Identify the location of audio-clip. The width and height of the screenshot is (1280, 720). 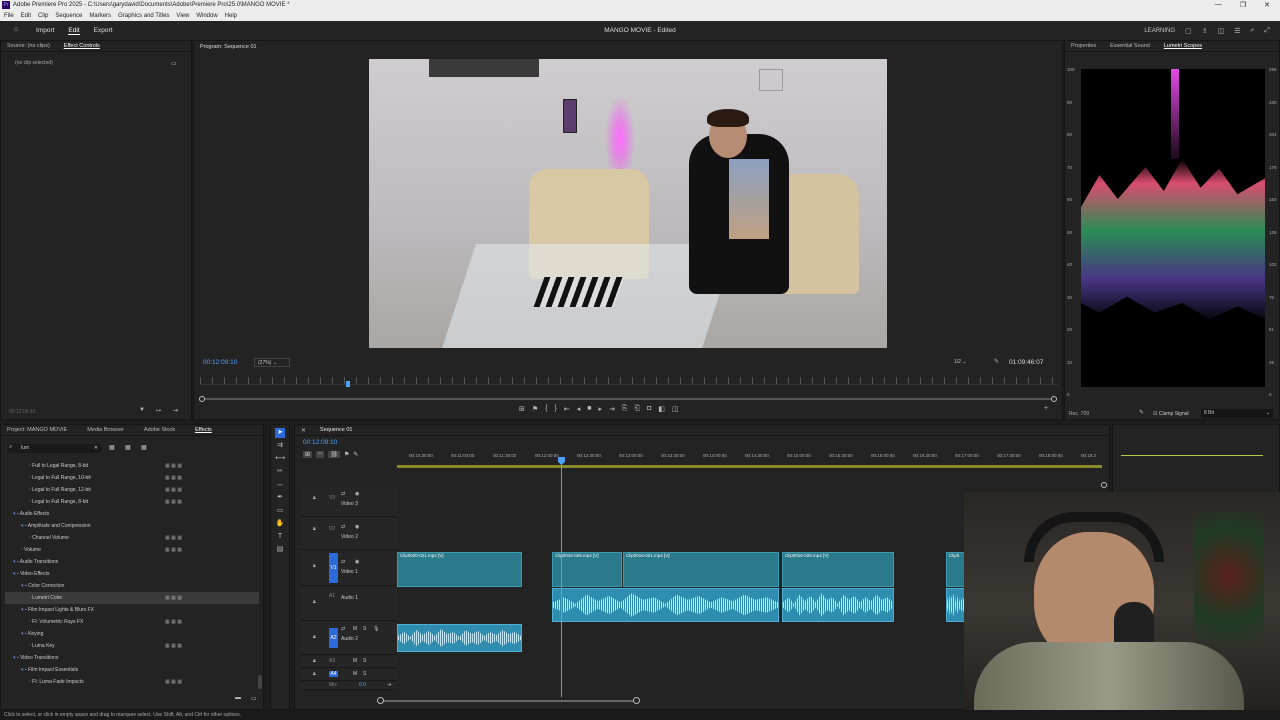
(838, 605).